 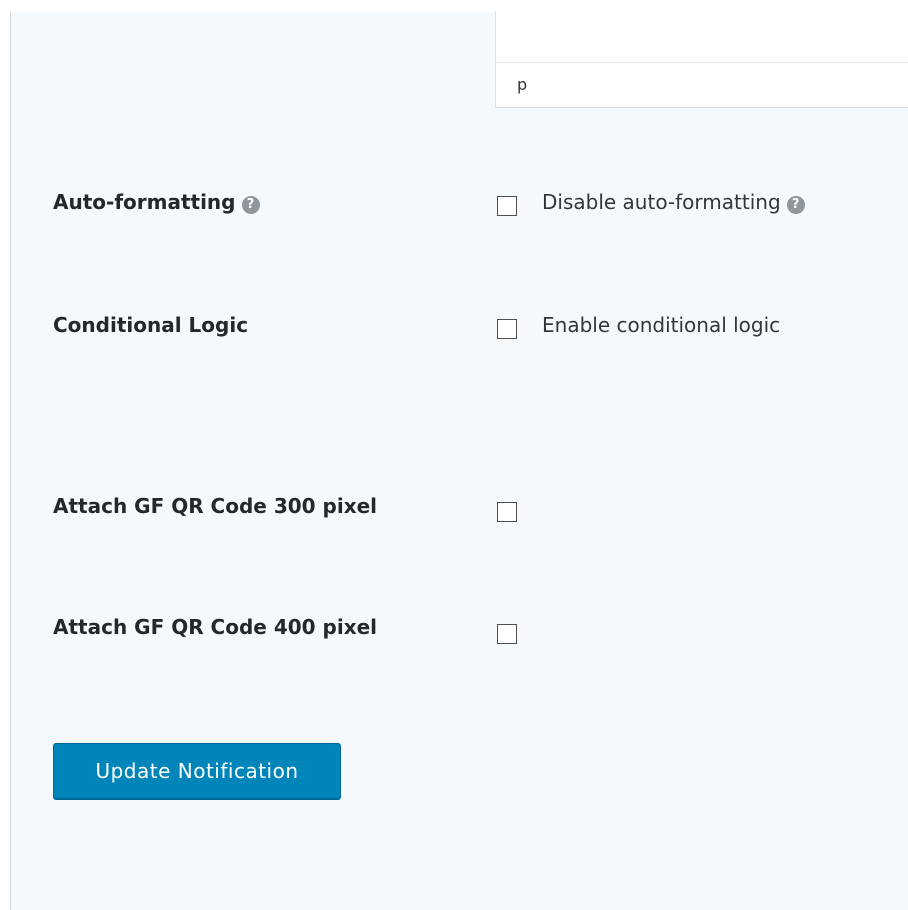 What do you see at coordinates (507, 206) in the screenshot?
I see `disable-autoformat-checkbox` at bounding box center [507, 206].